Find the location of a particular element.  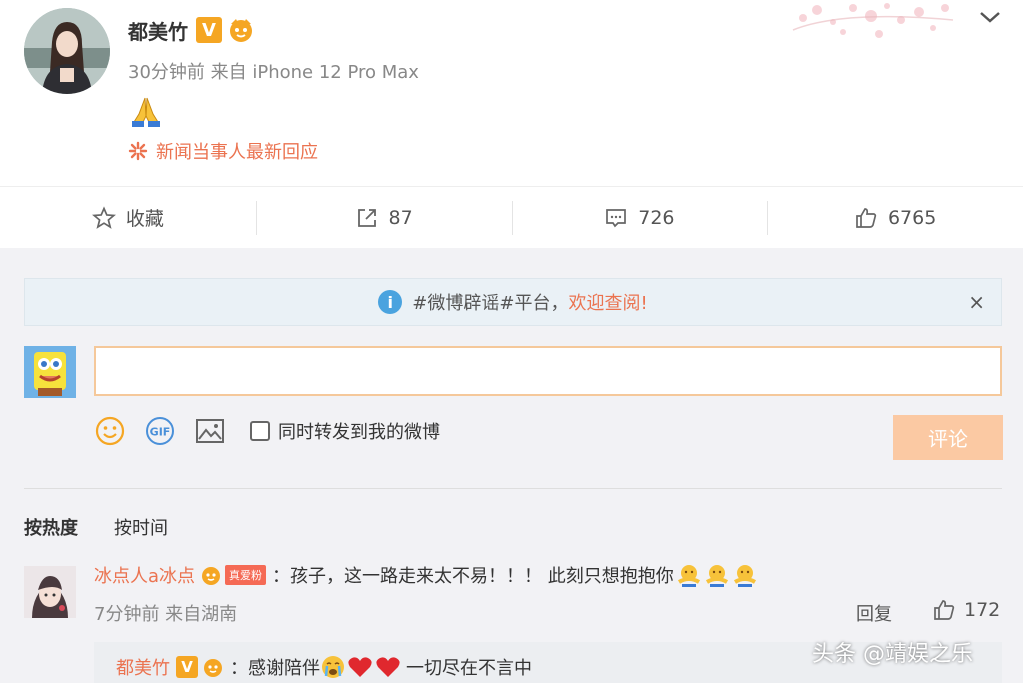

comment-input is located at coordinates (548, 371).